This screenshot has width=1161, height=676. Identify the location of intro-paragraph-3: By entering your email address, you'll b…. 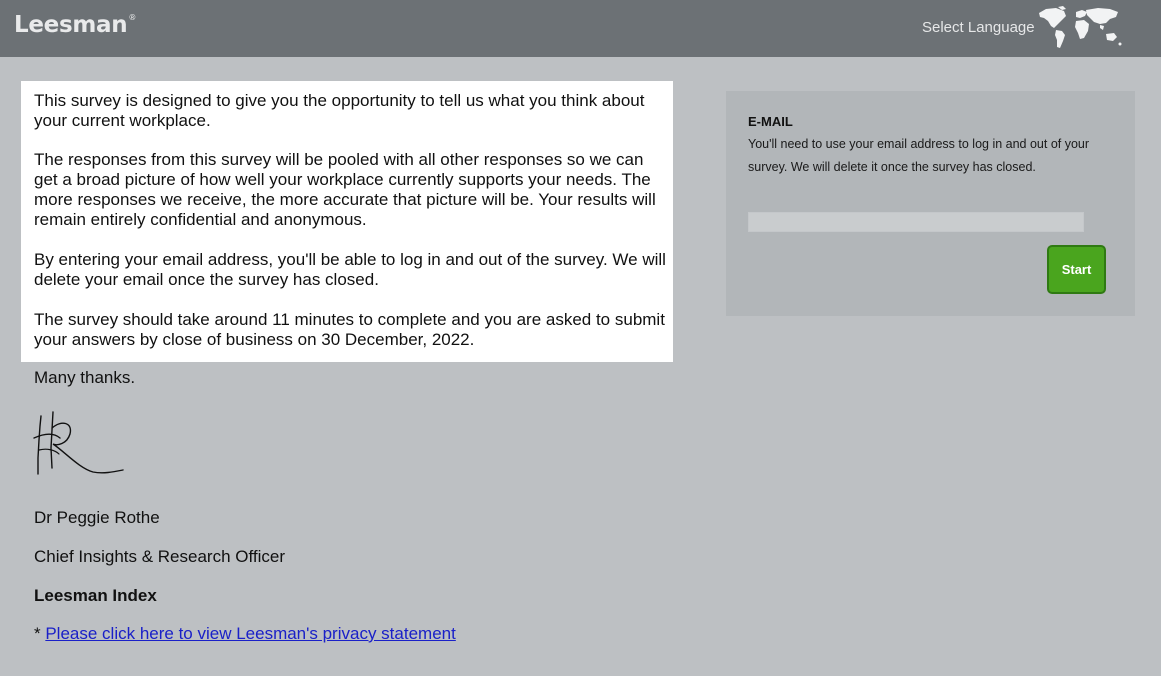
(350, 269).